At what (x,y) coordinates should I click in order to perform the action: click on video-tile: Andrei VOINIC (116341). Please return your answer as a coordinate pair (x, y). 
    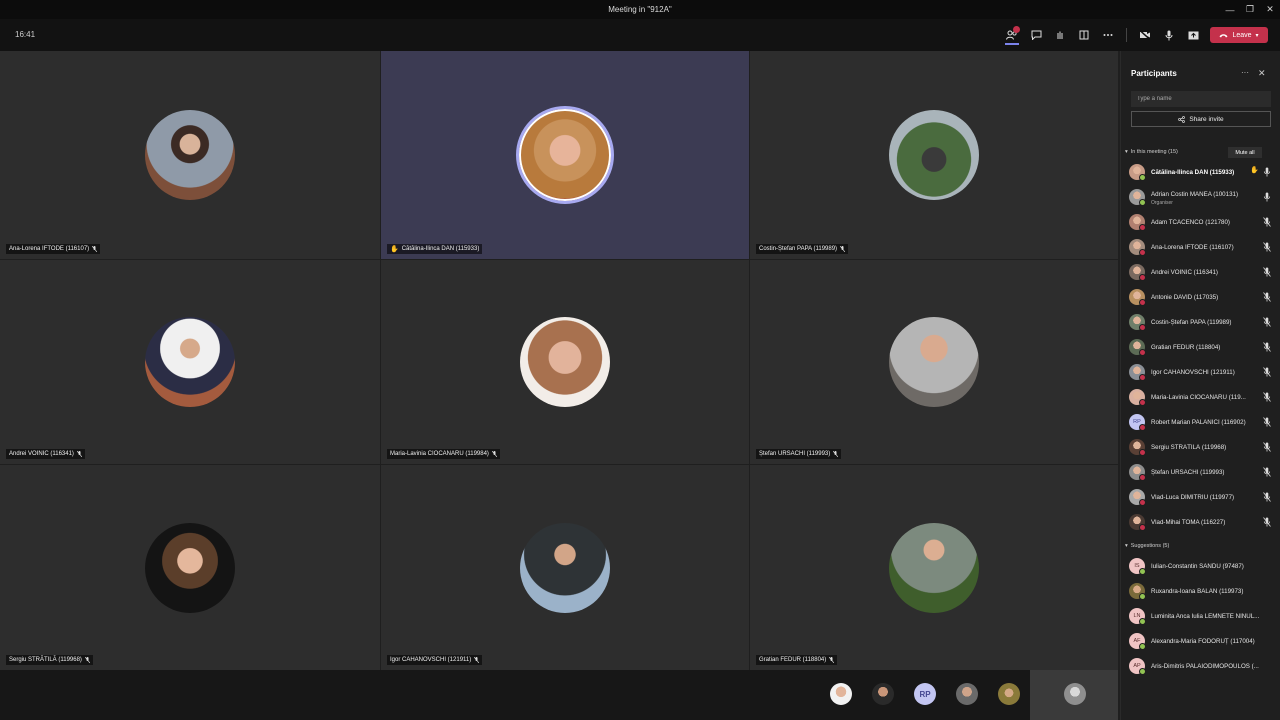
    Looking at the image, I should click on (190, 362).